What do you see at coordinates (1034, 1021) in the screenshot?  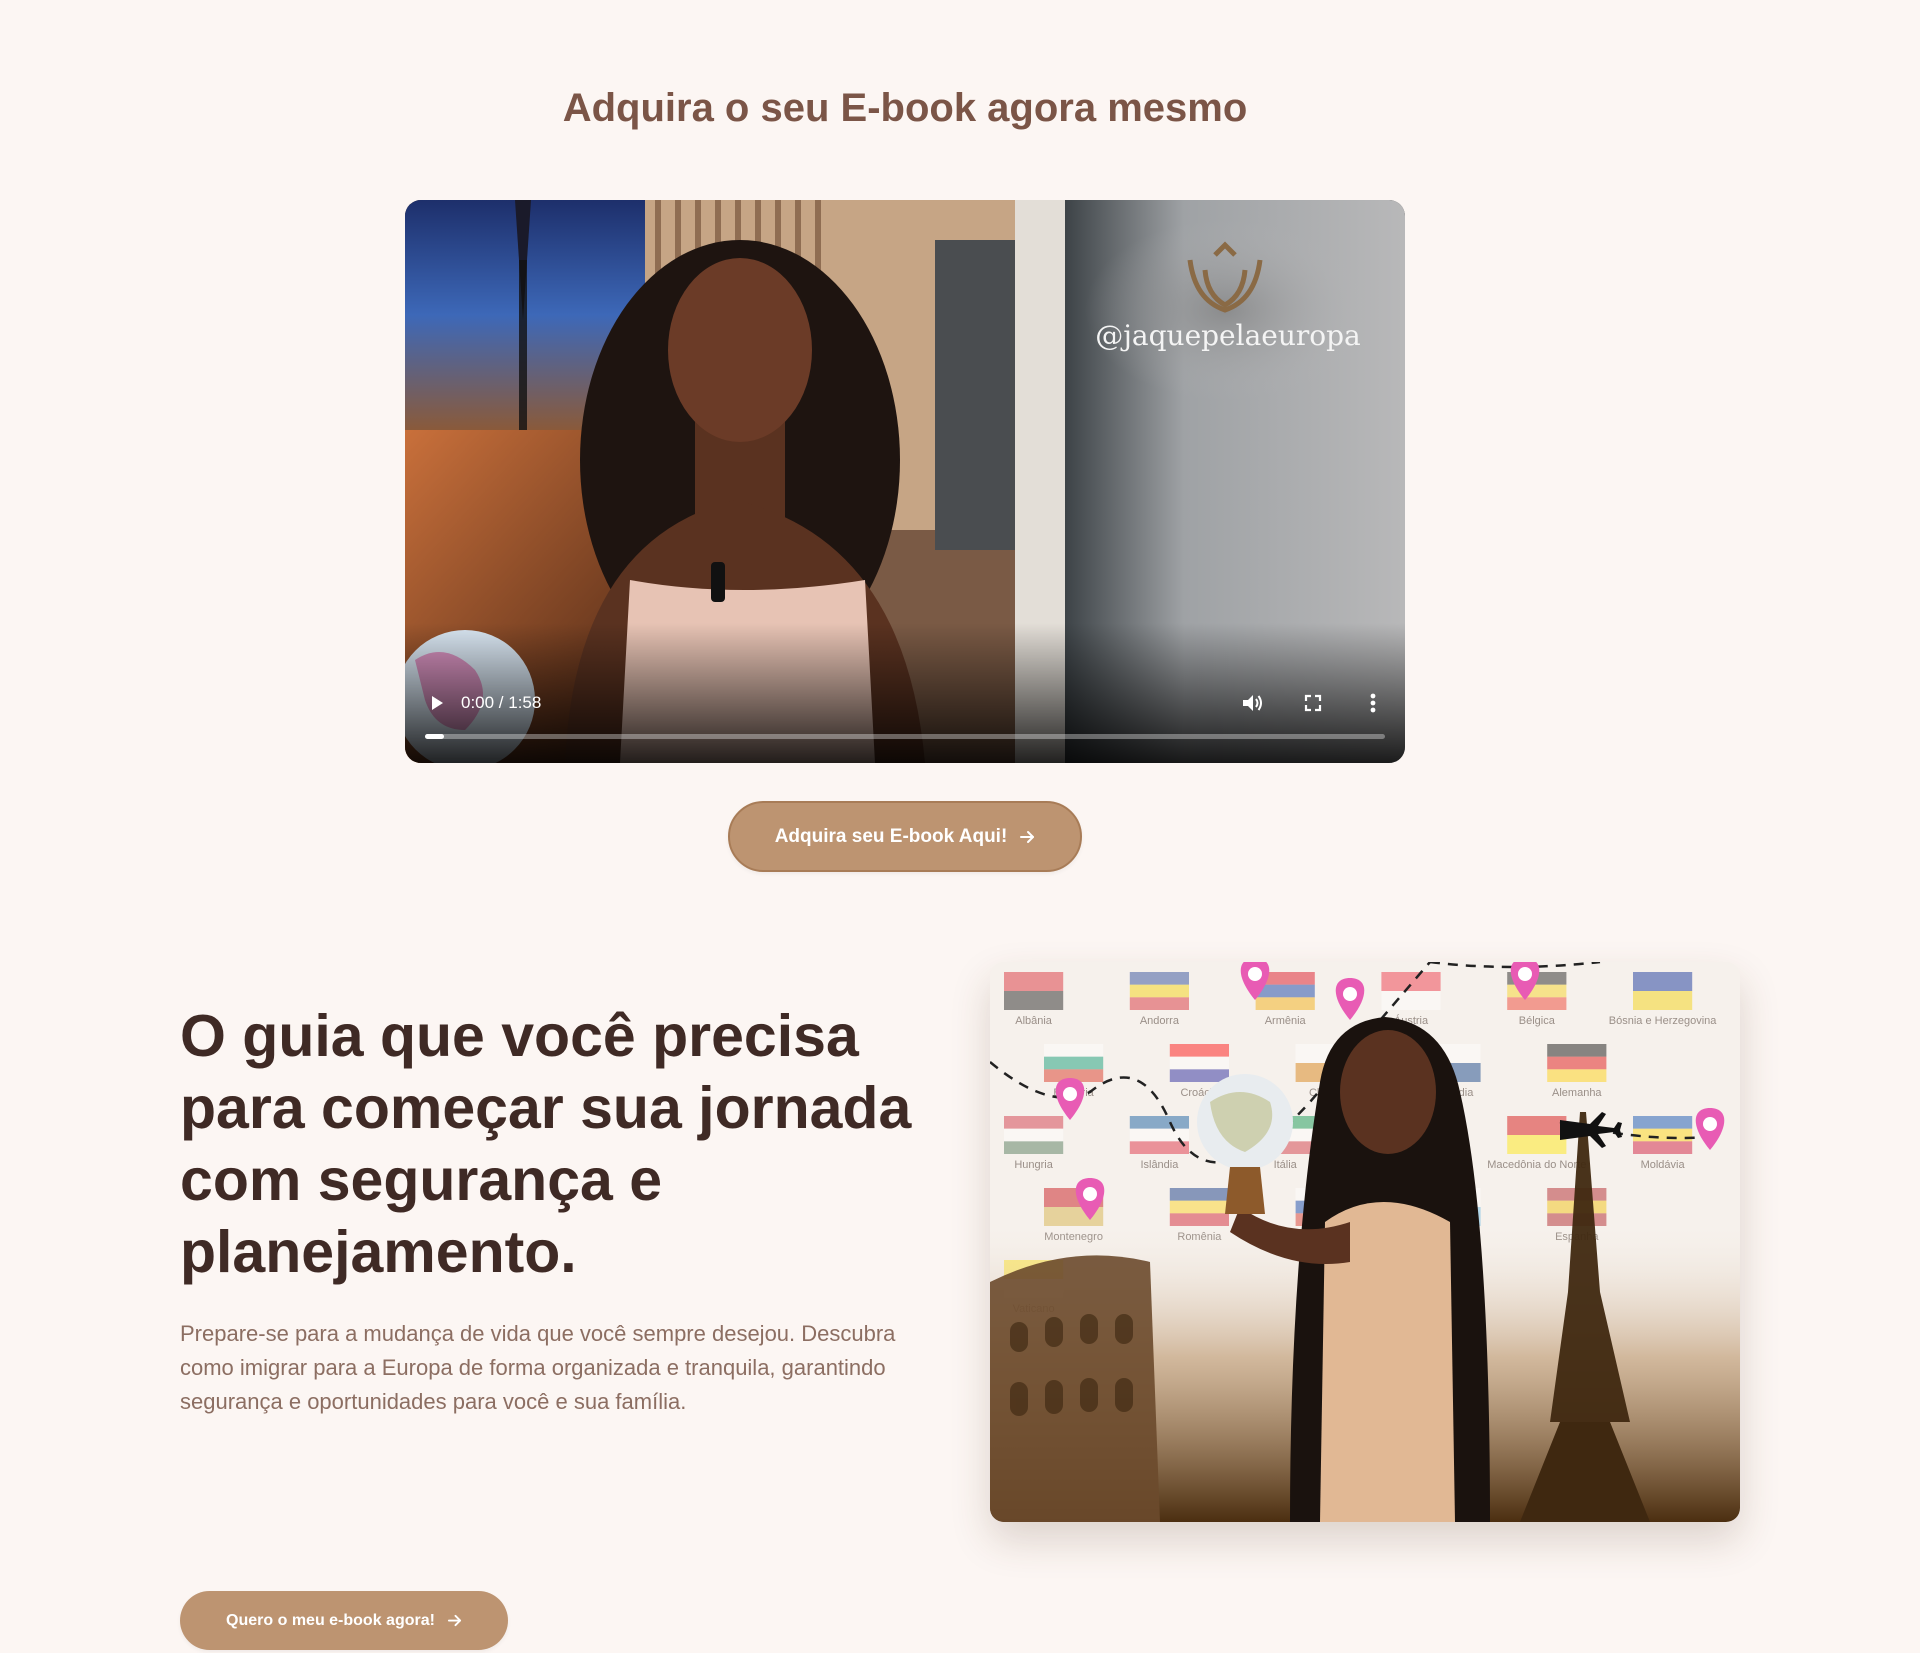 I see `flag-label: Albânia` at bounding box center [1034, 1021].